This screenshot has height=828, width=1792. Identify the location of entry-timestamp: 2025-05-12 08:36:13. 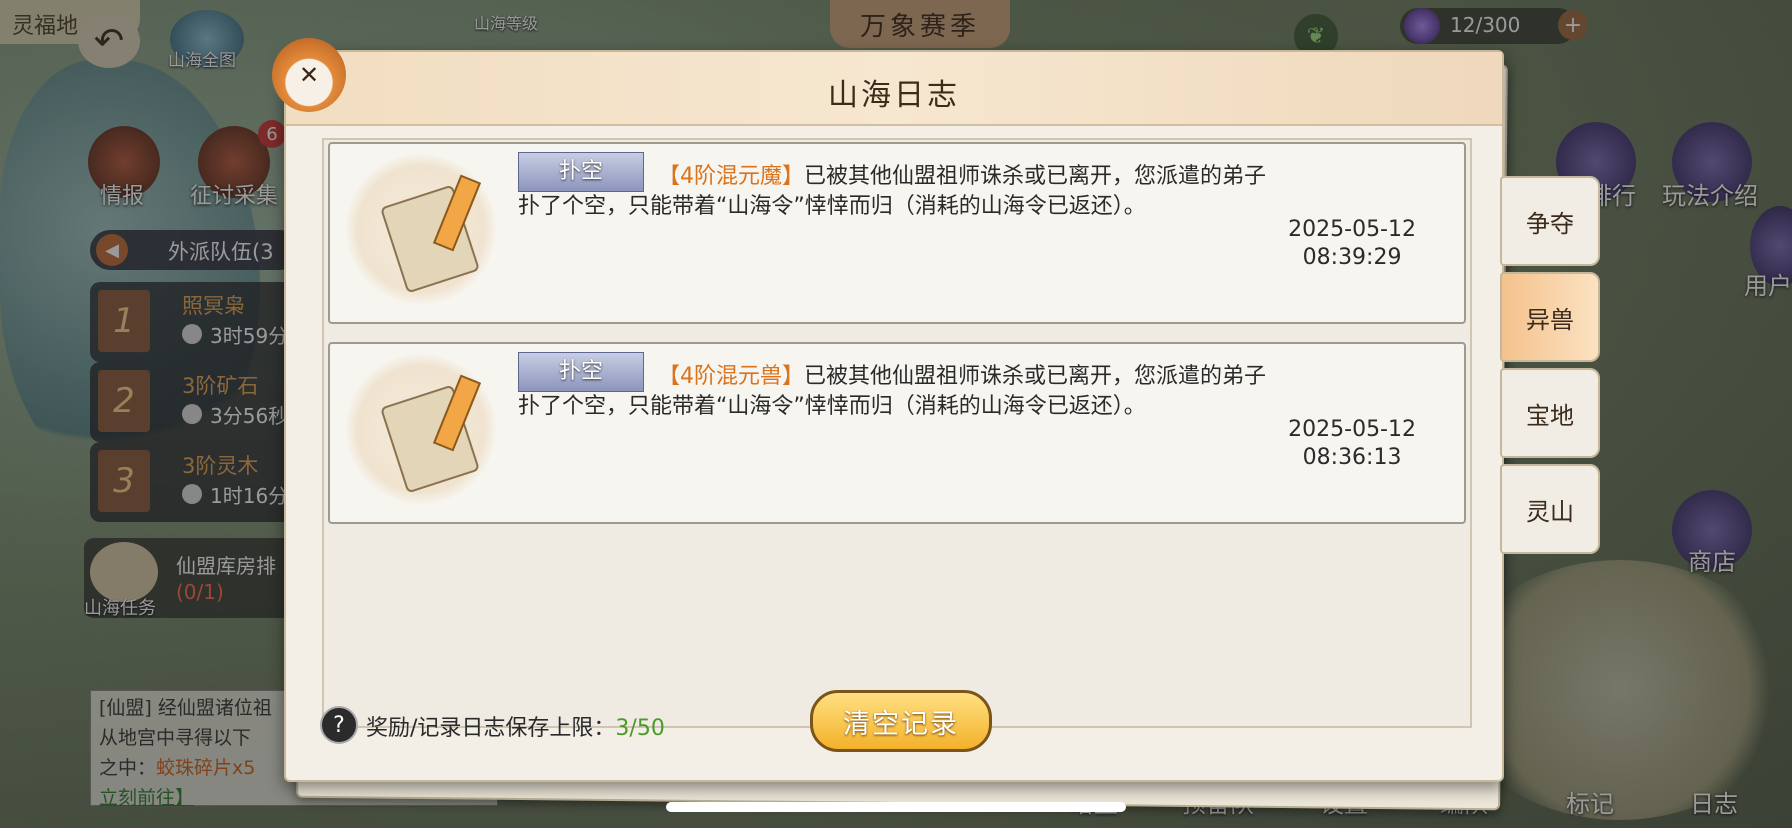
(1352, 444).